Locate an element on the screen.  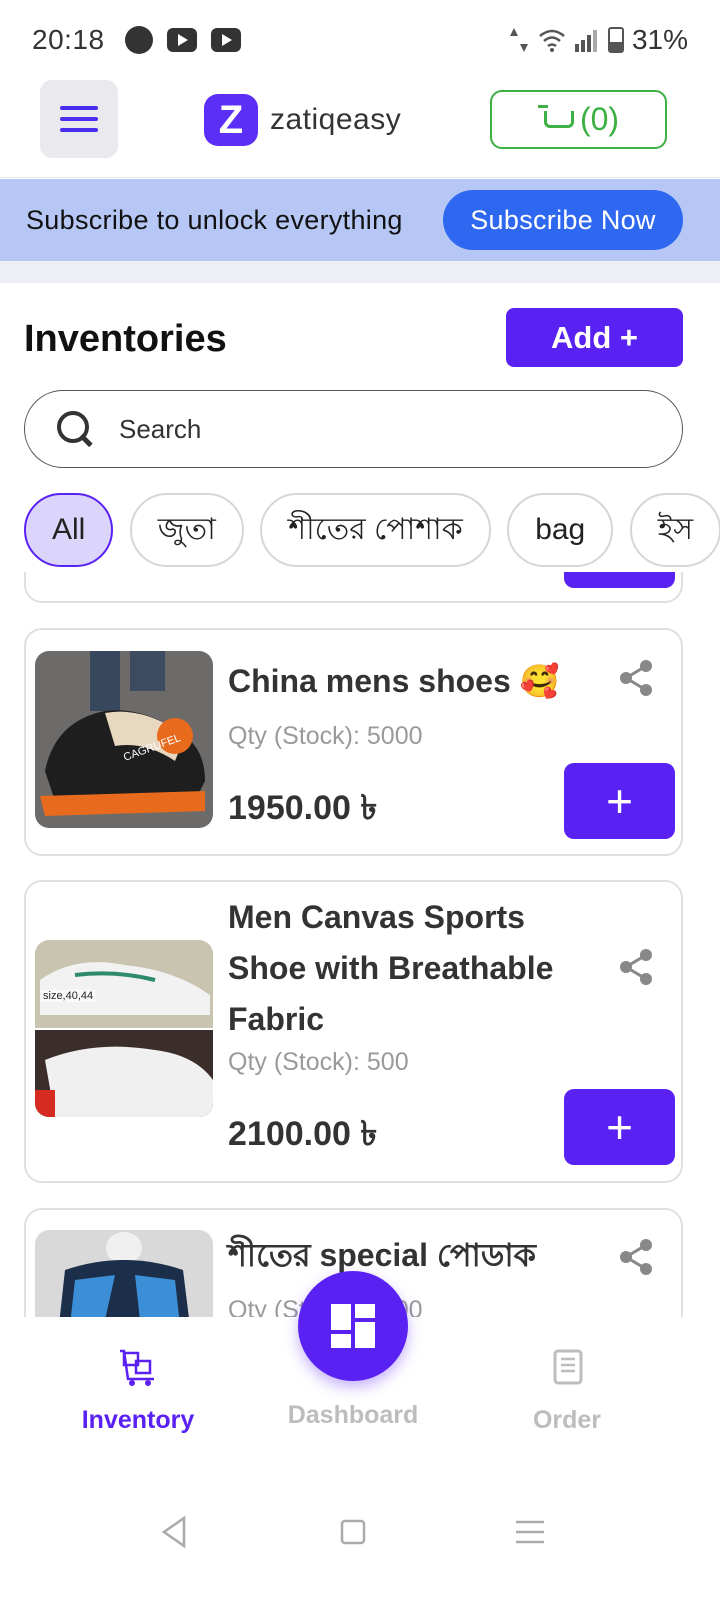
category-chip-shoes: জুতা is located at coordinates (186, 530).